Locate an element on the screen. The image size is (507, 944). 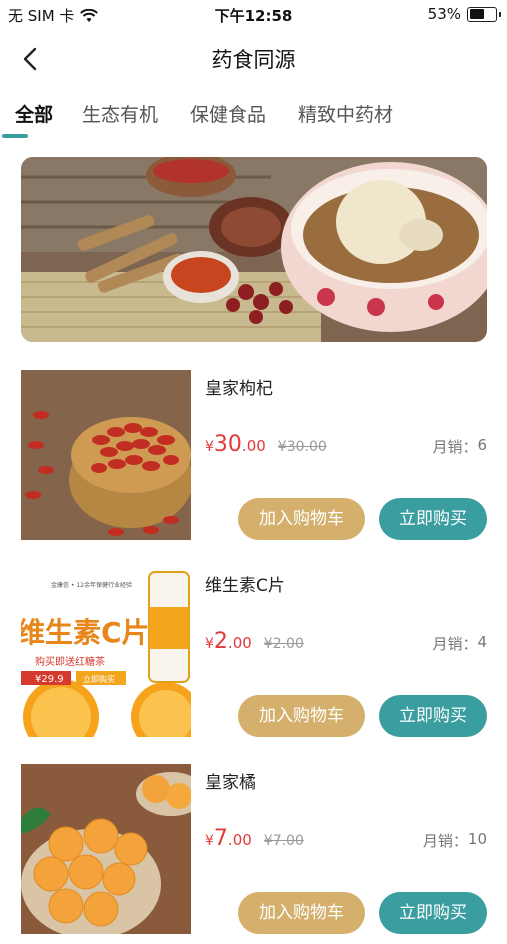
sales-count: 10 is located at coordinates (477, 839).